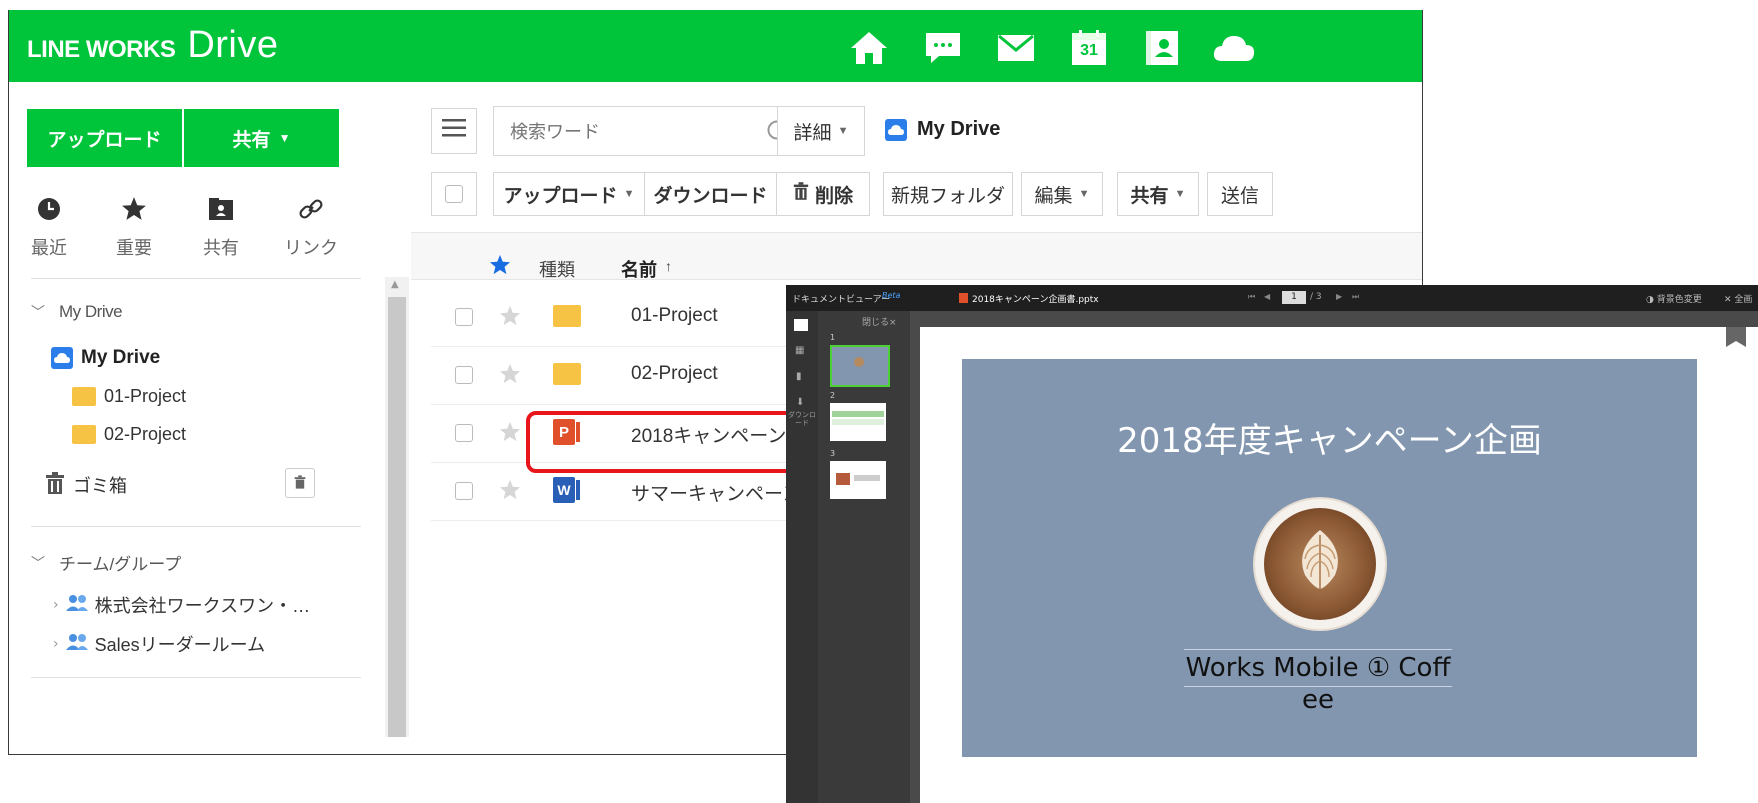 Image resolution: width=1758 pixels, height=803 pixels. What do you see at coordinates (674, 316) in the screenshot?
I see `file-name: 01-Project` at bounding box center [674, 316].